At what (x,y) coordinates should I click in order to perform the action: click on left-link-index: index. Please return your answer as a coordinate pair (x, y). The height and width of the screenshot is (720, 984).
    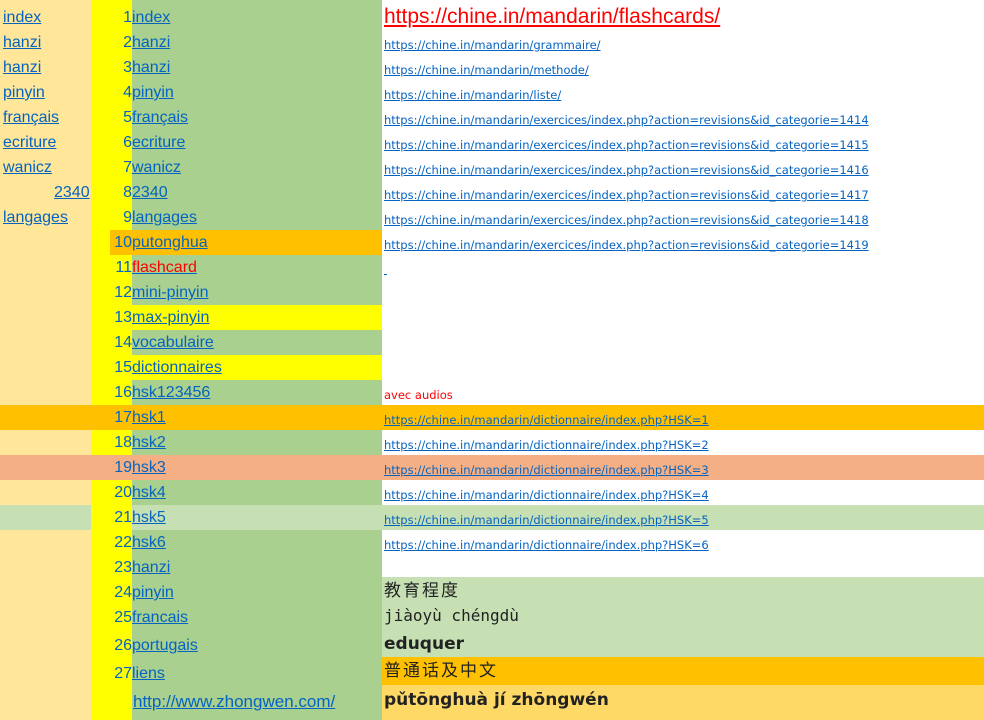
    Looking at the image, I should click on (22, 17).